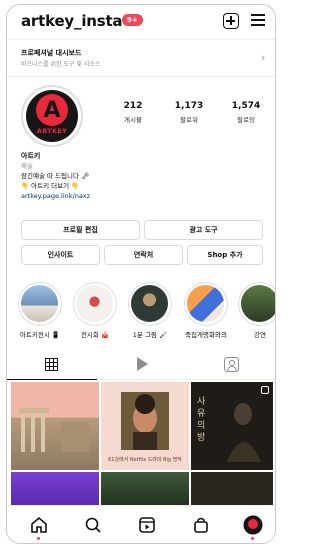  I want to click on post-caption: 사유의 방, so click(201, 420).